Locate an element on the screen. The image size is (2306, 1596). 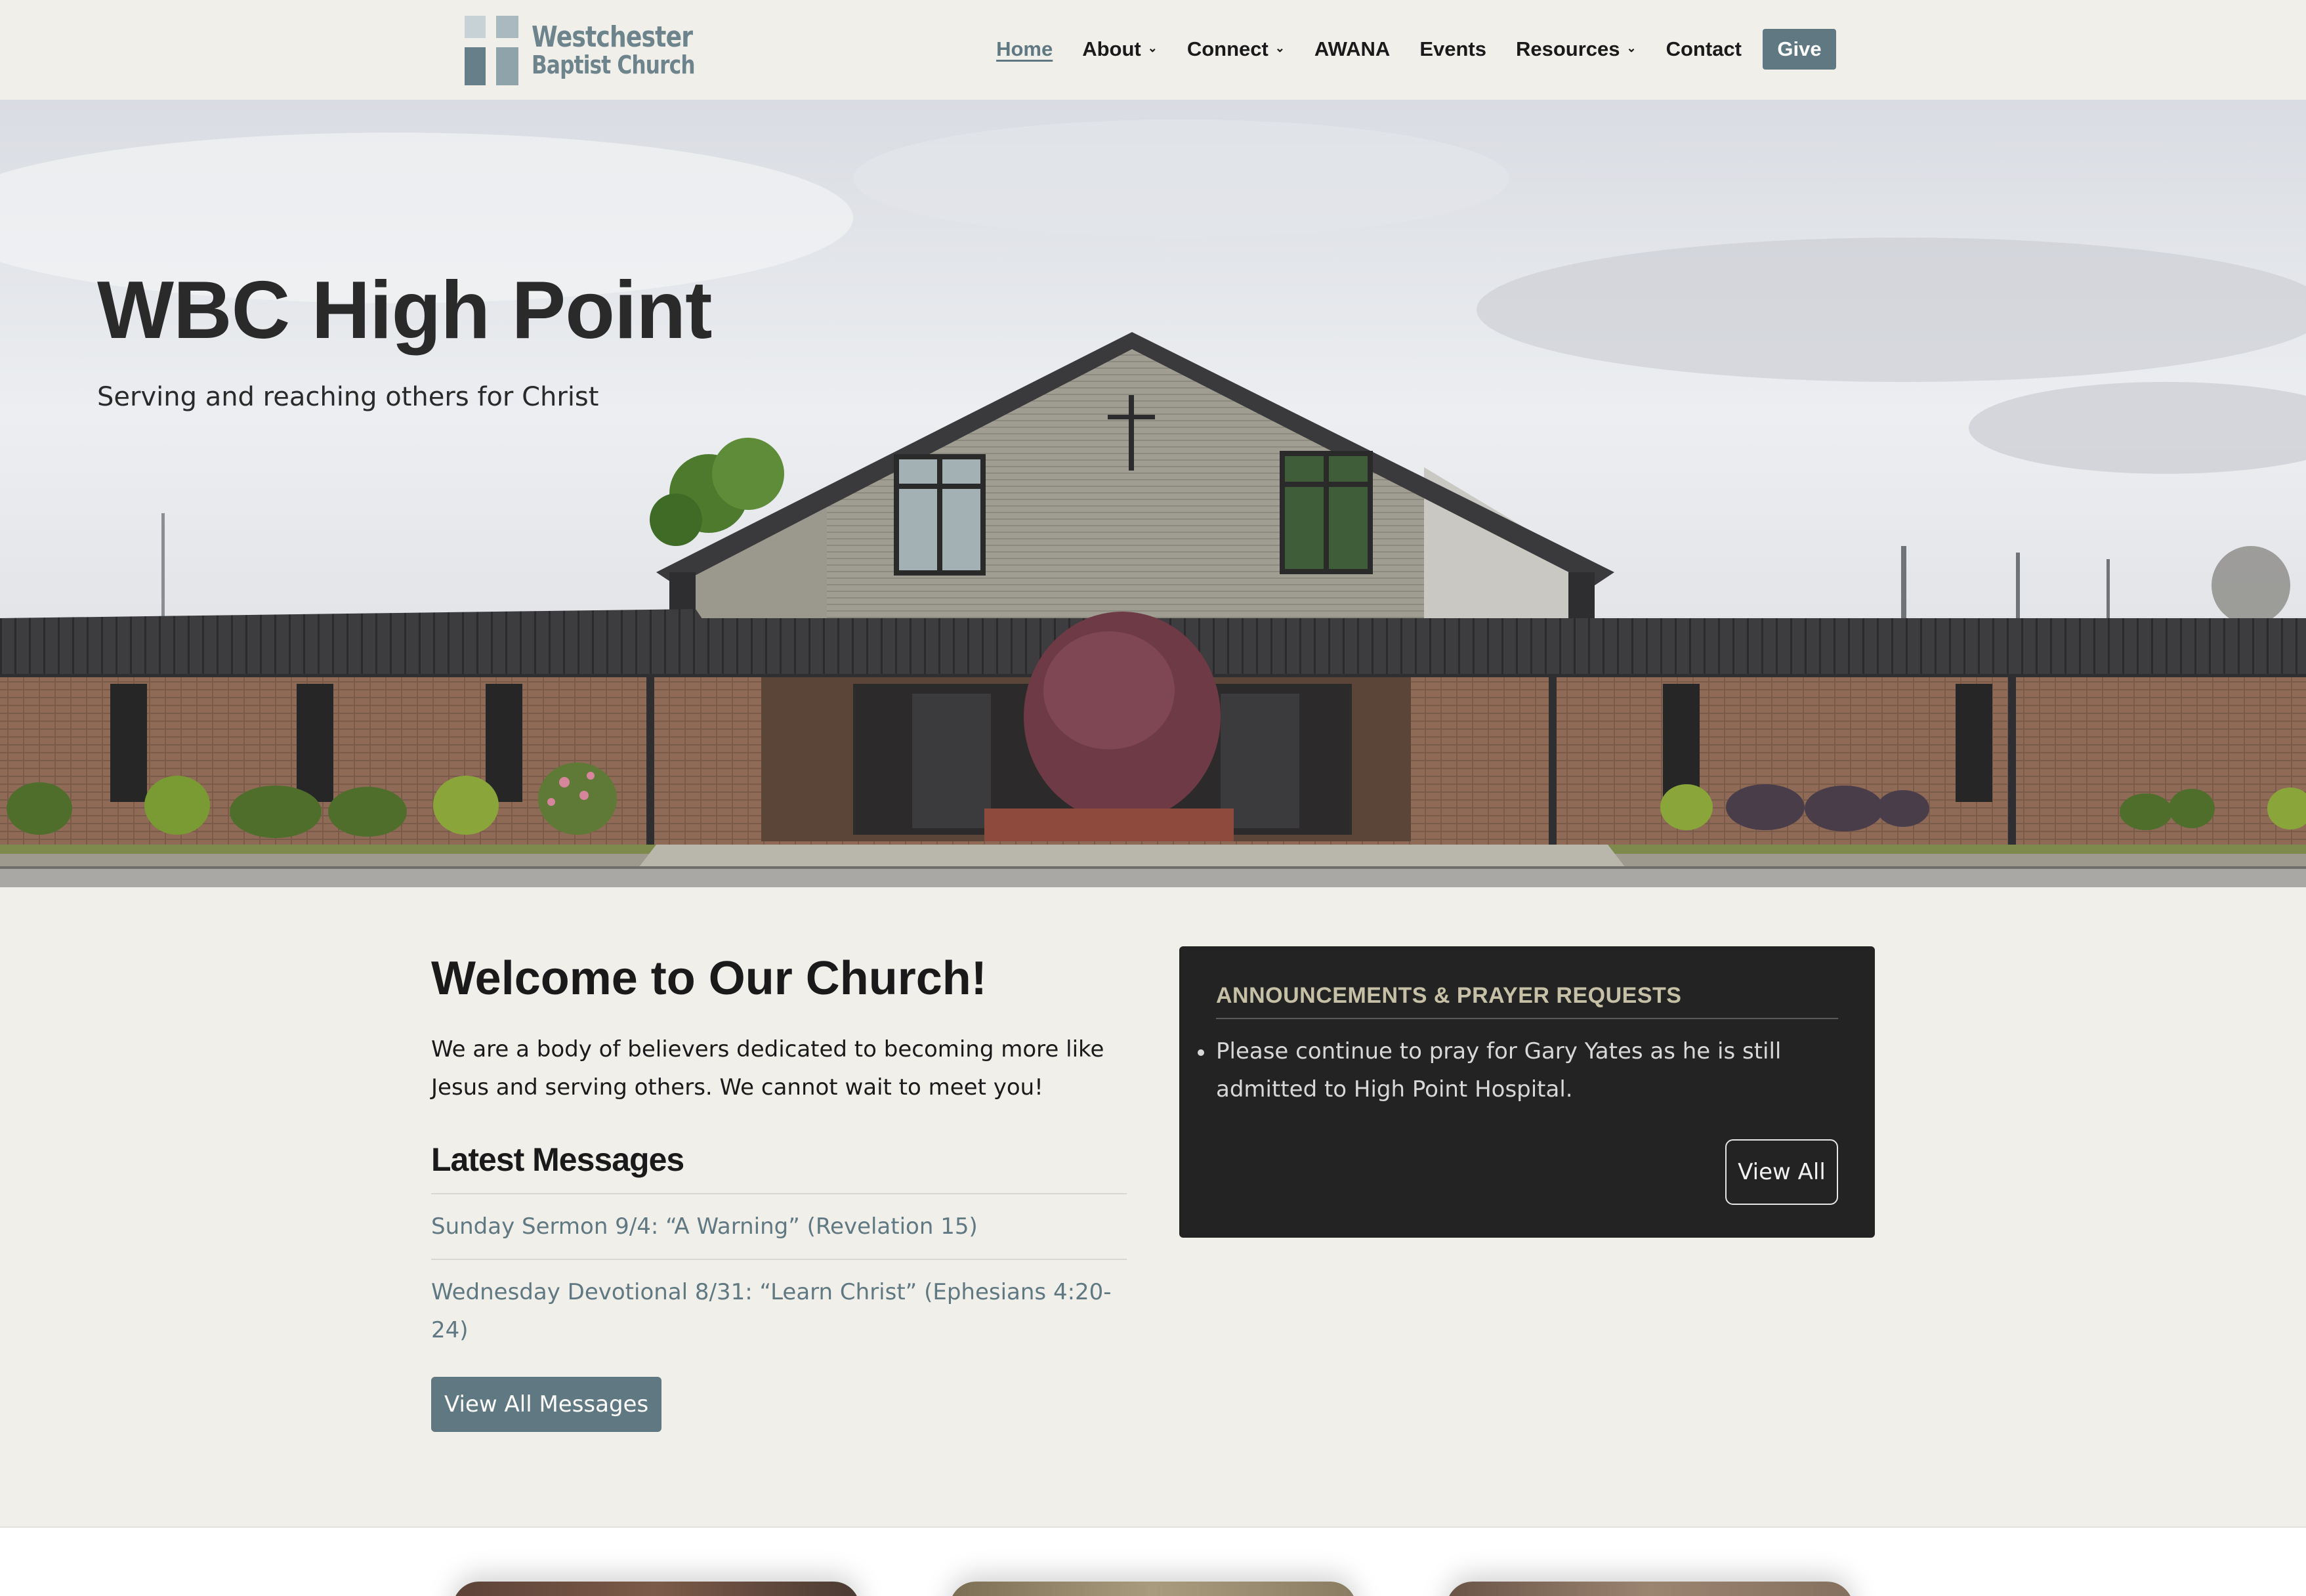
welcome-title: Welcome to Our Church! is located at coordinates (709, 978).